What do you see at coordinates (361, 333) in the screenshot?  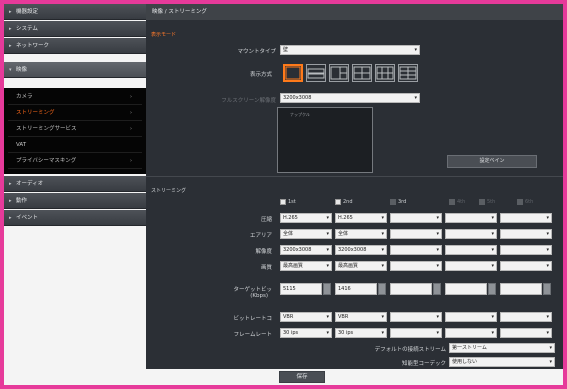 I see `stream-2-framerate-select: 30 ips ▾` at bounding box center [361, 333].